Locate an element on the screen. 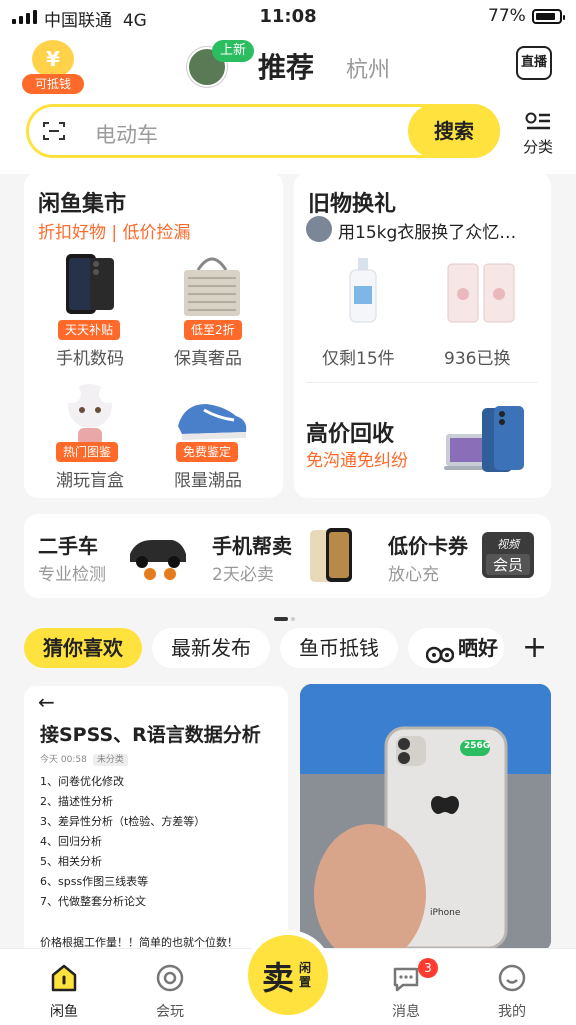 The image size is (576, 1025). recycle-title: 高价回收 is located at coordinates (350, 432).